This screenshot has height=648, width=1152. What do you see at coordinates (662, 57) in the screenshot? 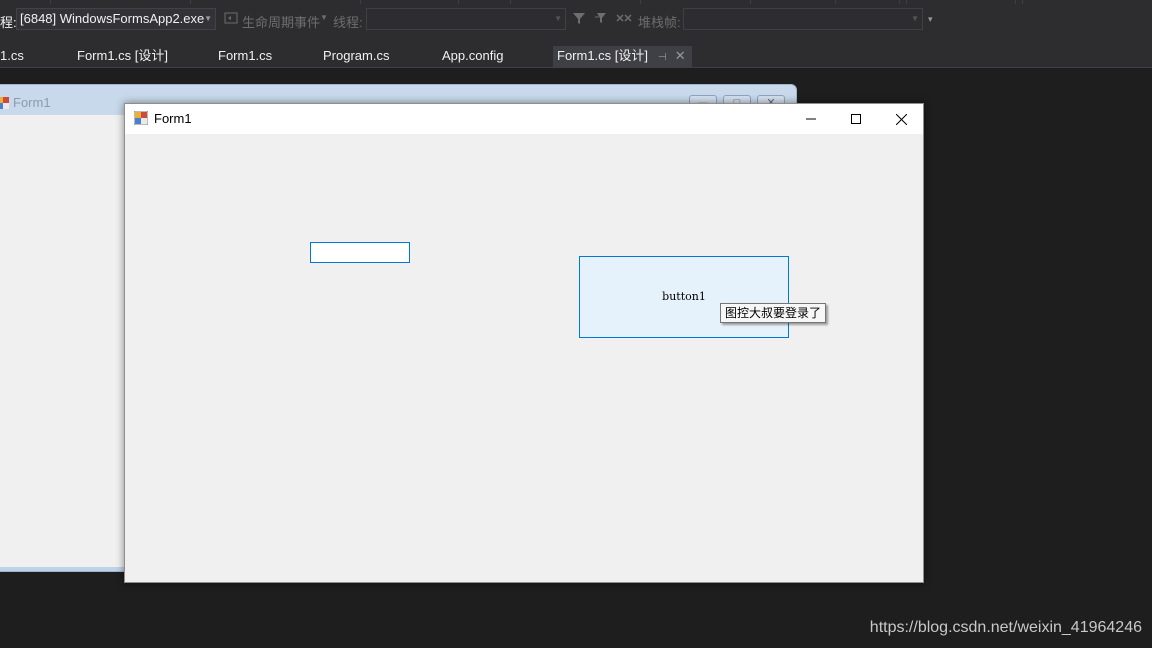
I see `pin-icon: ⊣` at bounding box center [662, 57].